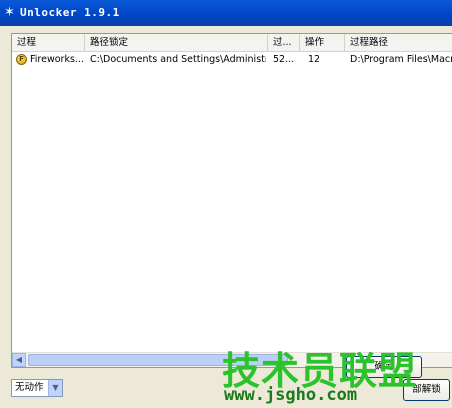 The height and width of the screenshot is (408, 452). Describe the element at coordinates (322, 42) in the screenshot. I see `column-header-handle: 操作` at that location.